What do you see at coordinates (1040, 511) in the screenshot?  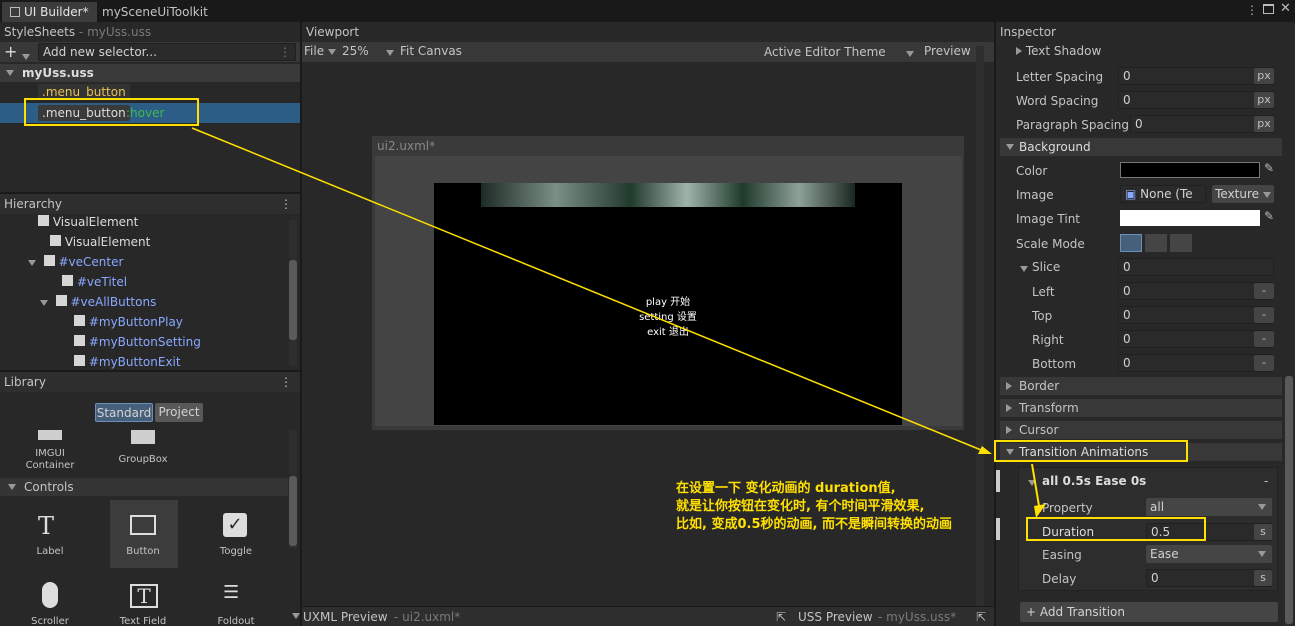 I see `arrow-head-duration` at bounding box center [1040, 511].